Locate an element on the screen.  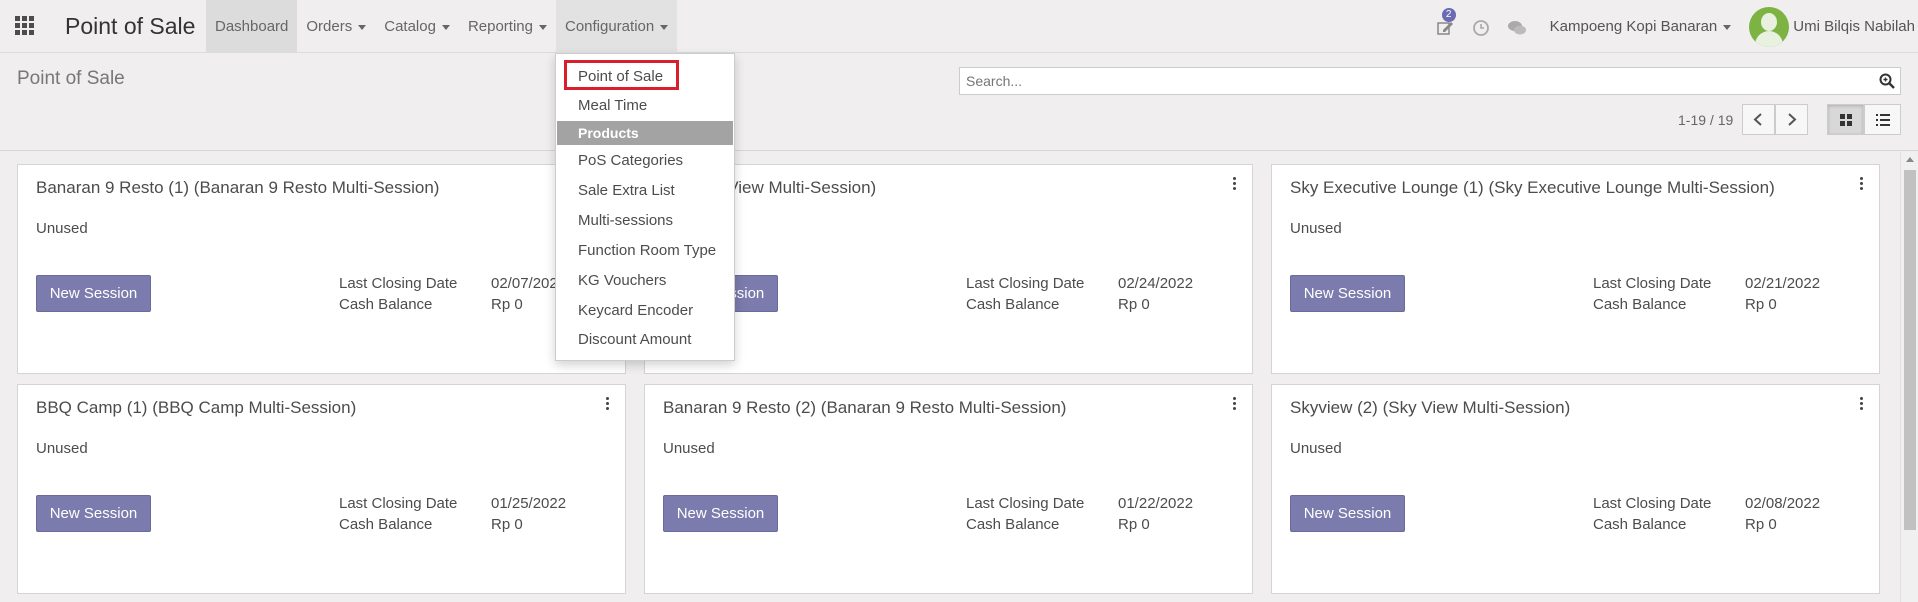
user-avatar is located at coordinates (1769, 26).